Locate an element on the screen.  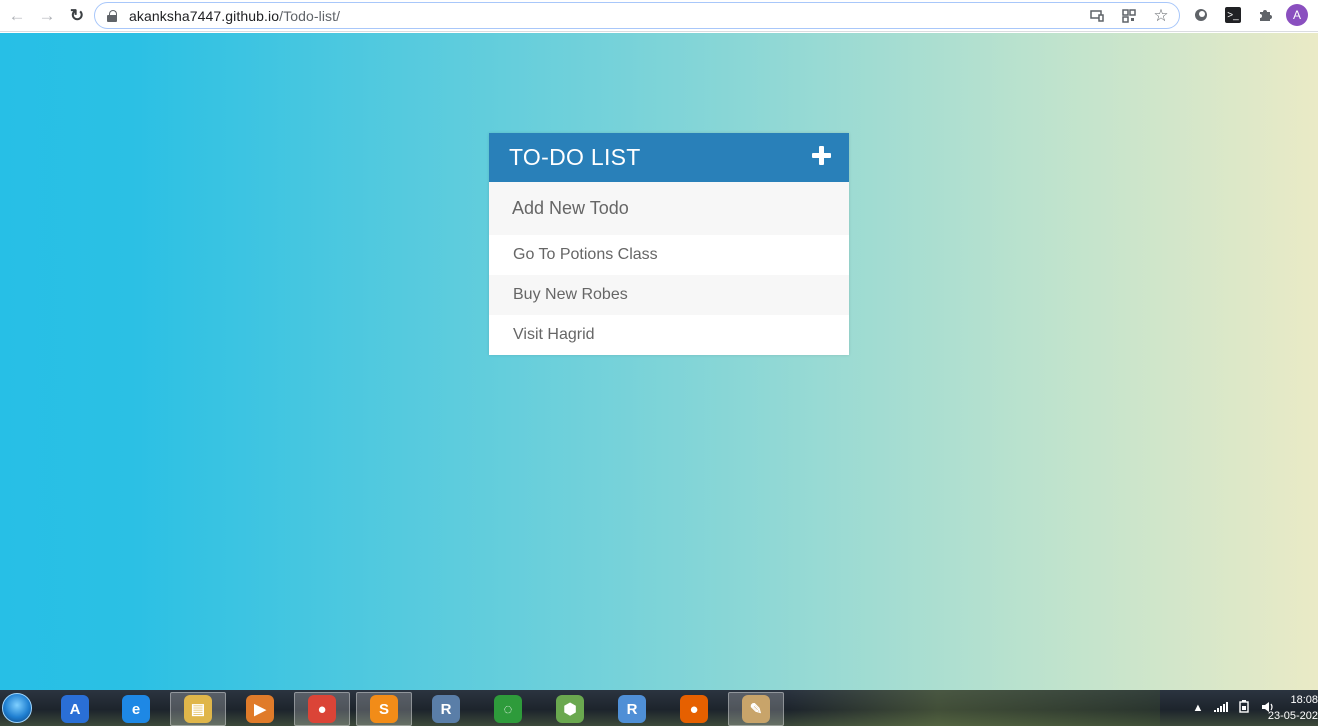
loader-icon: ◌ is located at coordinates (508, 709).